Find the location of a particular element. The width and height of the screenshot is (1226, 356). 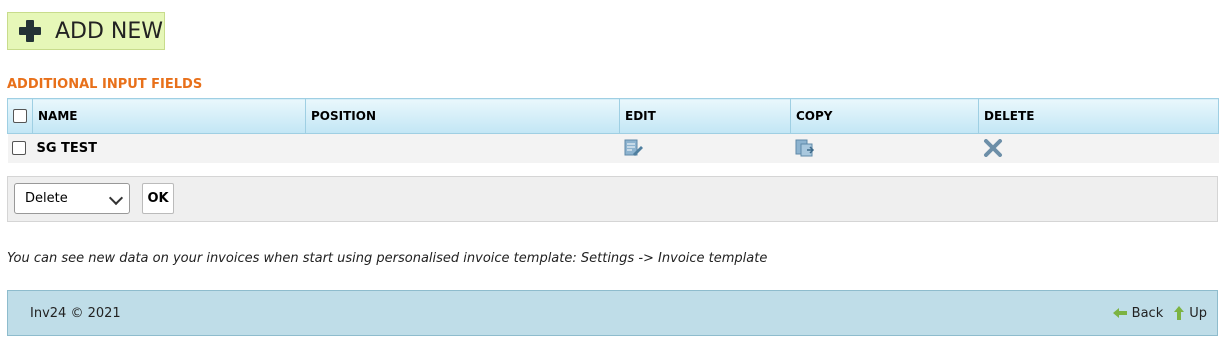

row-edit-cell is located at coordinates (705, 148).